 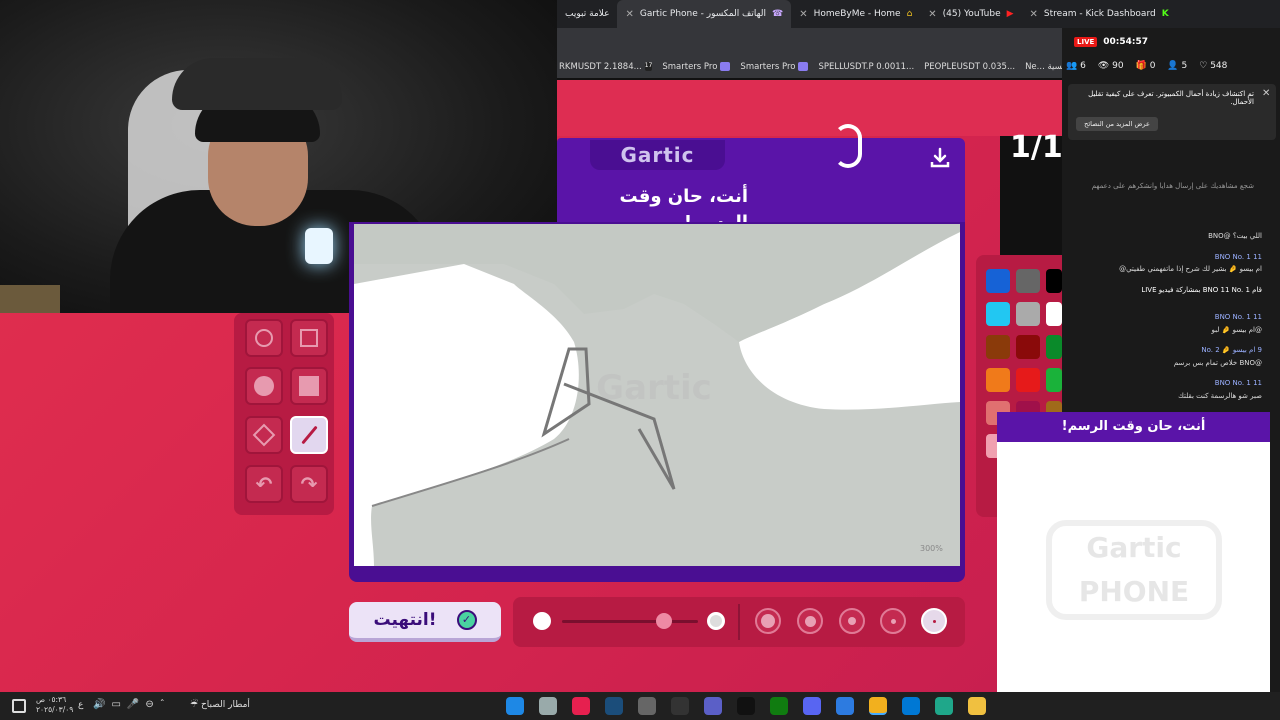 I want to click on steam-app-icon, so click(x=614, y=706).